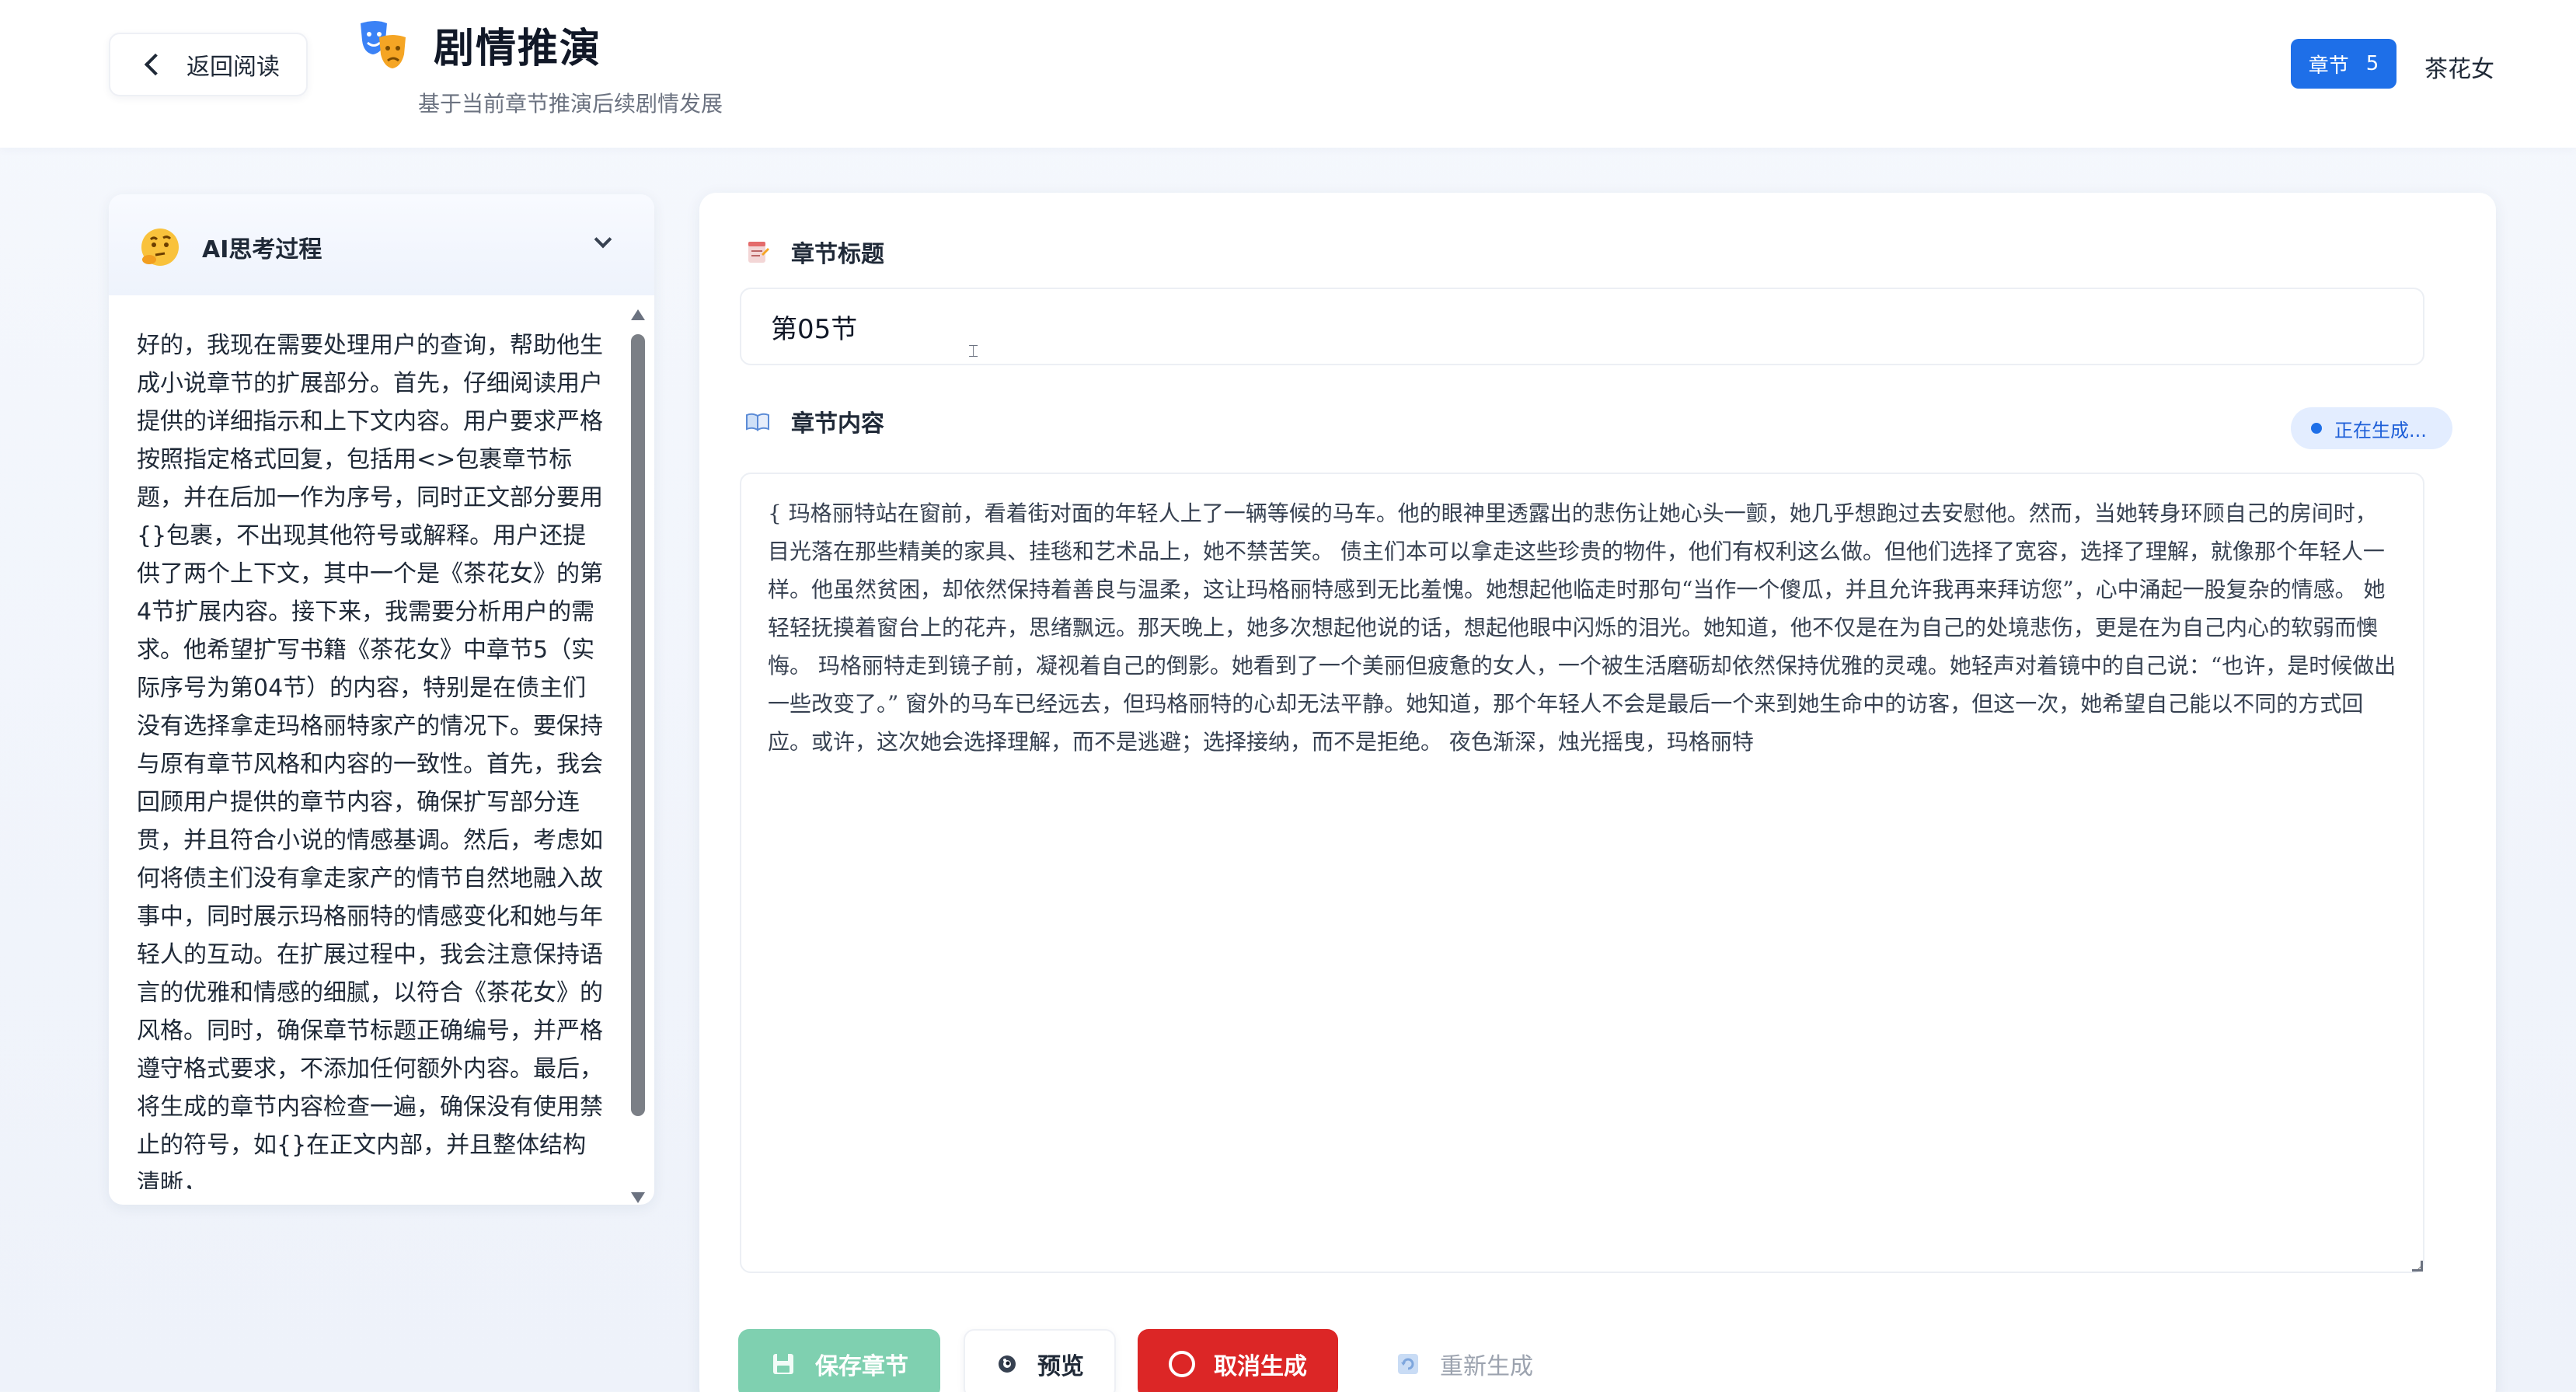 Image resolution: width=2576 pixels, height=1392 pixels. What do you see at coordinates (1260, 1366) in the screenshot?
I see `cancel-button-label: 取消生成` at bounding box center [1260, 1366].